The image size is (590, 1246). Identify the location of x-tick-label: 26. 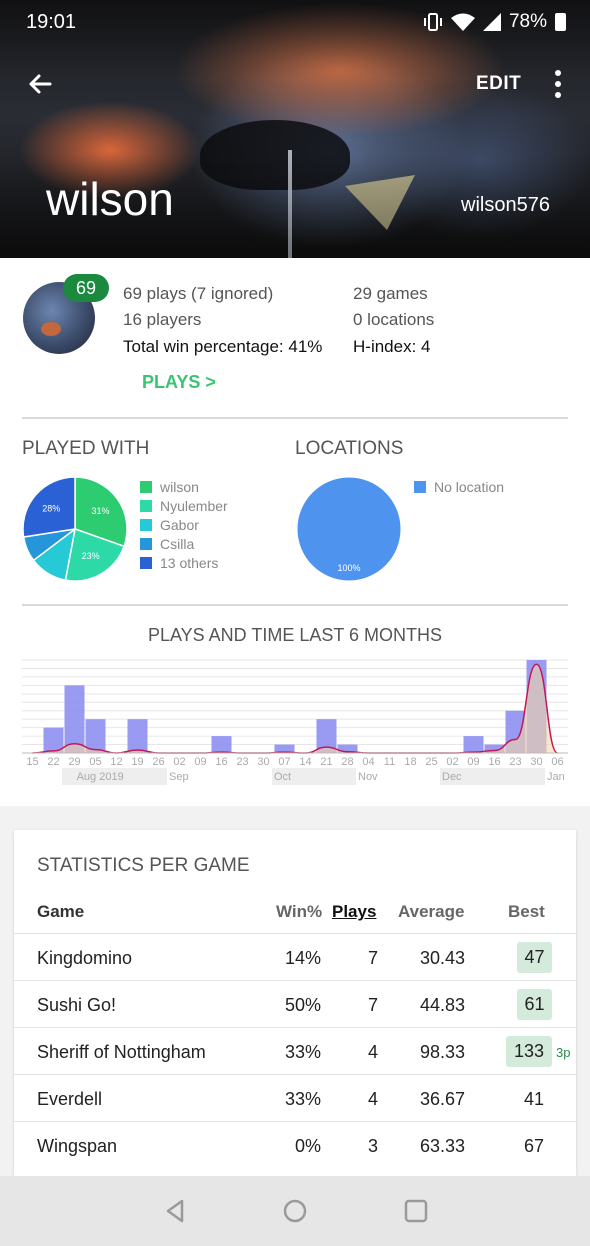
(158, 762).